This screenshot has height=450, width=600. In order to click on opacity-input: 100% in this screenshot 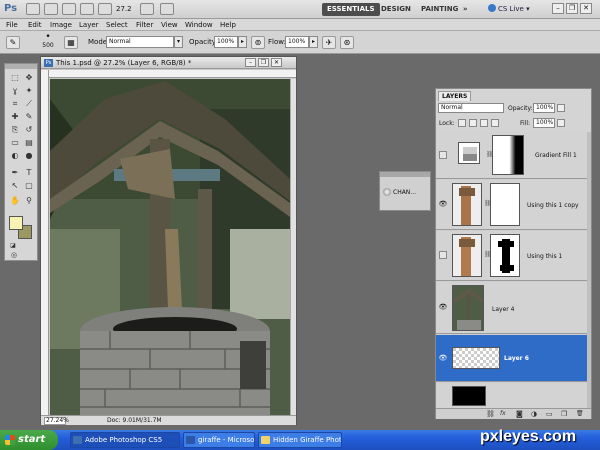, I will do `click(226, 42)`.